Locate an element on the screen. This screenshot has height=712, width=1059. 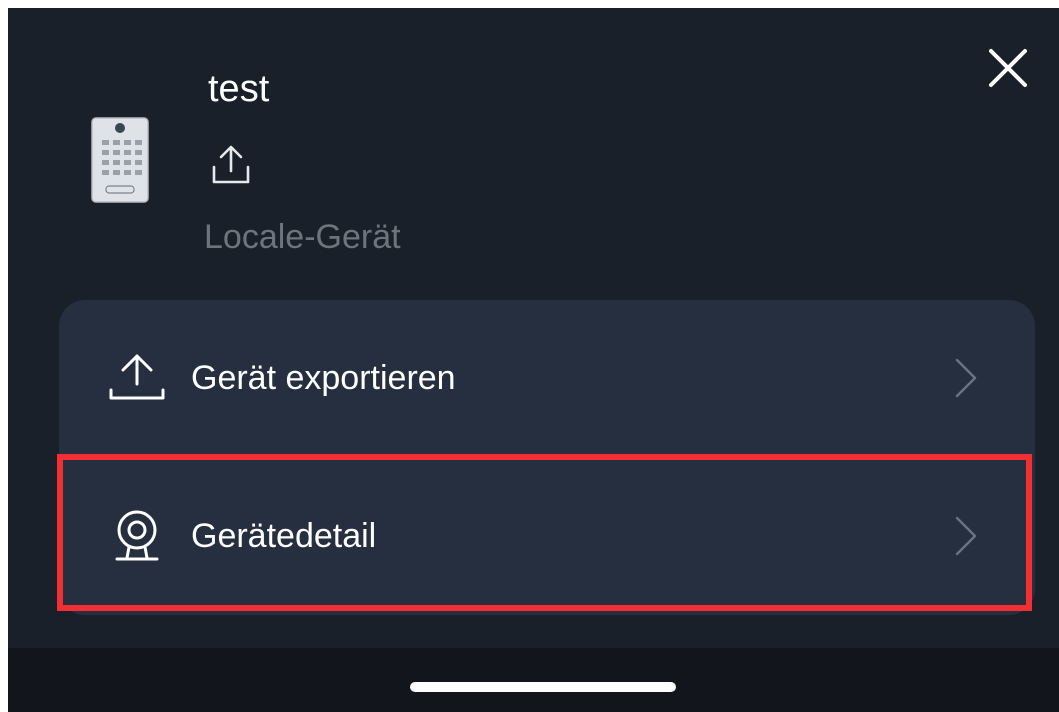
camera-icon is located at coordinates (137, 536).